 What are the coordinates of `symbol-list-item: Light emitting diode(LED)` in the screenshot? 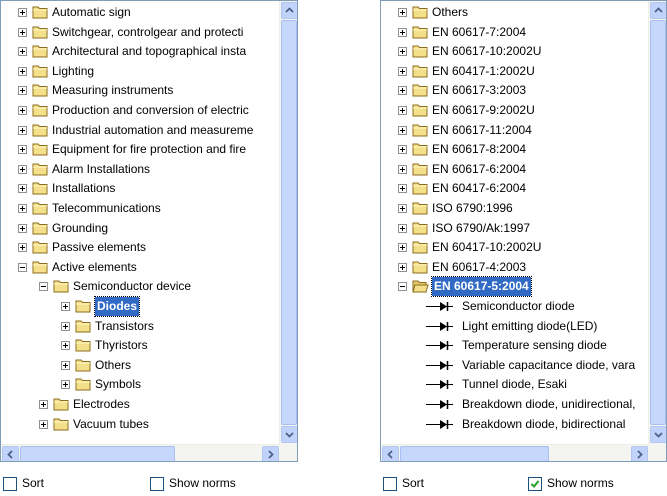 It's located at (514, 326).